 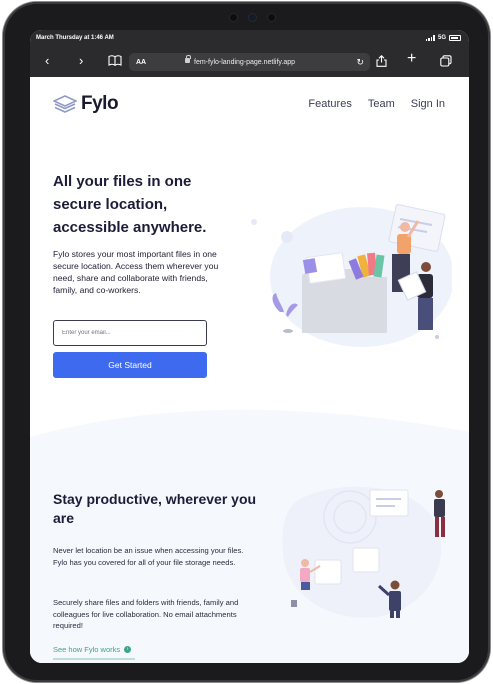 I want to click on share-icon, so click(x=381, y=62).